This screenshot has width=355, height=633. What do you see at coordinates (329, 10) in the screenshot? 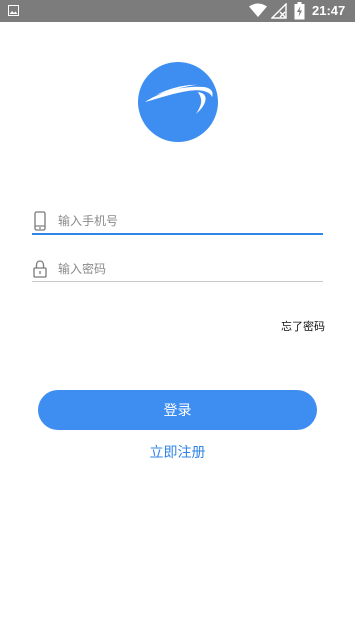
I see `status-time: 21:47` at bounding box center [329, 10].